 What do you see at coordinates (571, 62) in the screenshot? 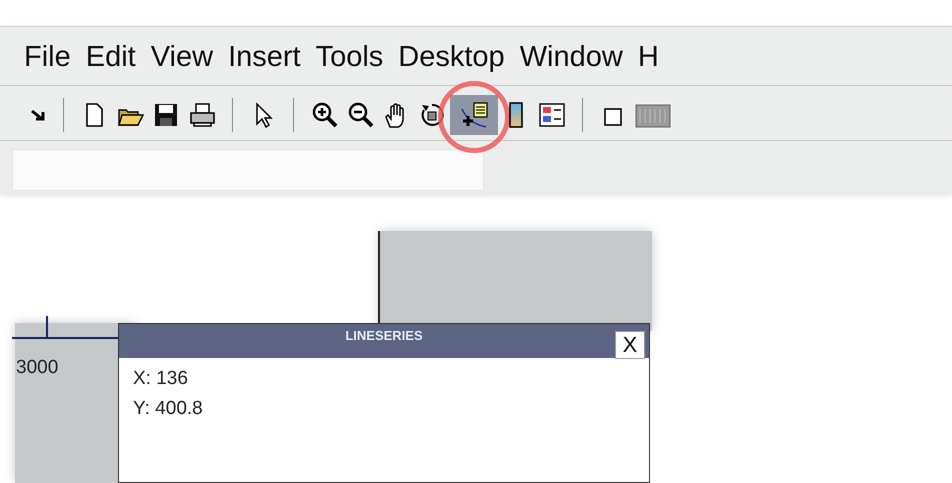
I see `menu-item: Window` at bounding box center [571, 62].